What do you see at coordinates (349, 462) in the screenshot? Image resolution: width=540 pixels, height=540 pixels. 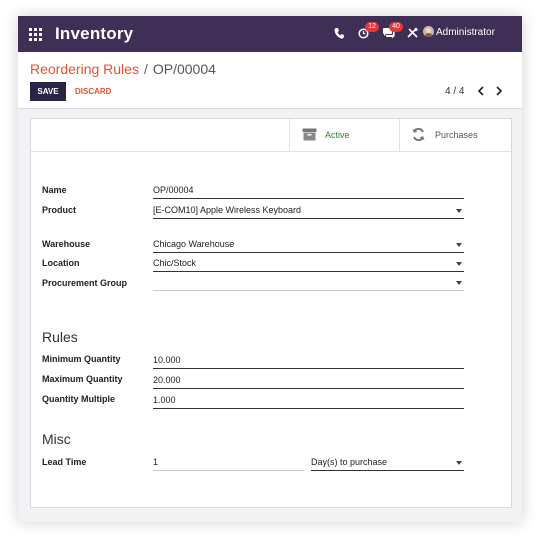 I see `lead-time-unit-value: Day(s) to purchase` at bounding box center [349, 462].